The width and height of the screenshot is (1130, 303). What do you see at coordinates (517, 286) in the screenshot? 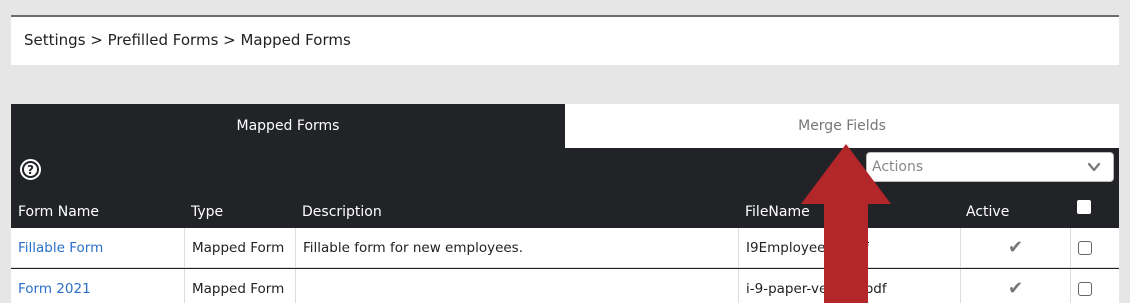
I see `form-description` at bounding box center [517, 286].